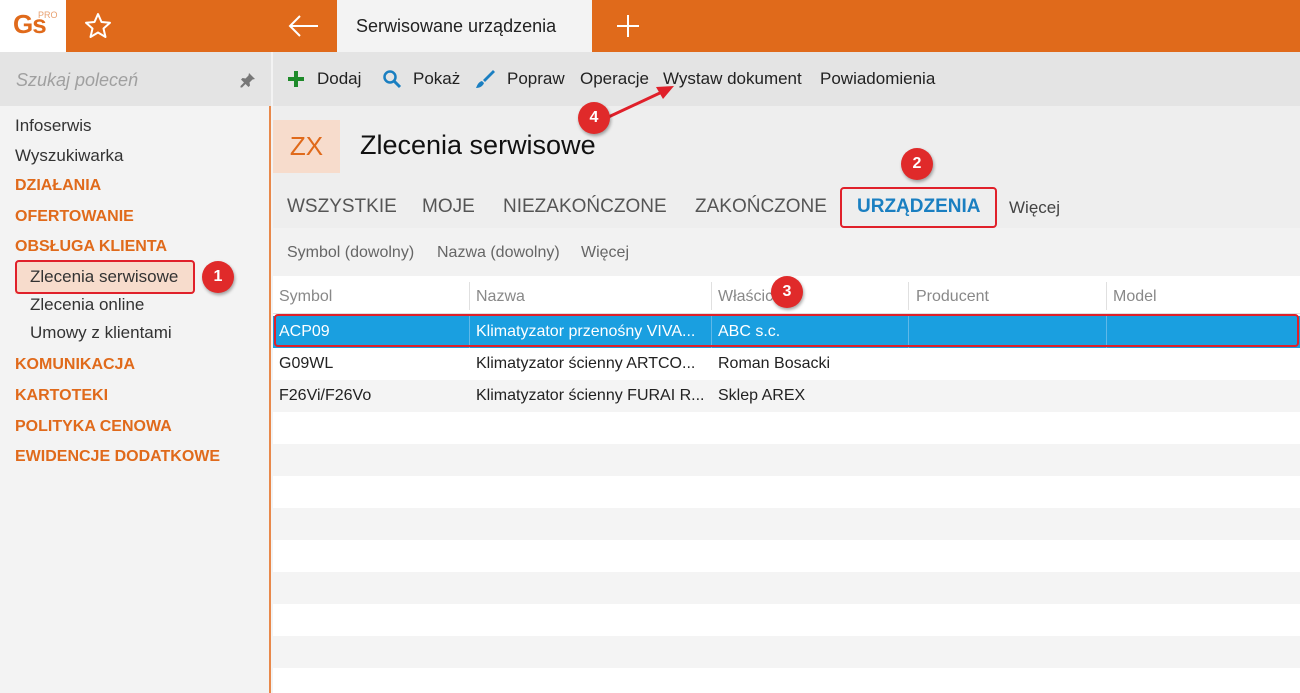  Describe the element at coordinates (536, 78) in the screenshot. I see `edit-label: Popraw` at that location.